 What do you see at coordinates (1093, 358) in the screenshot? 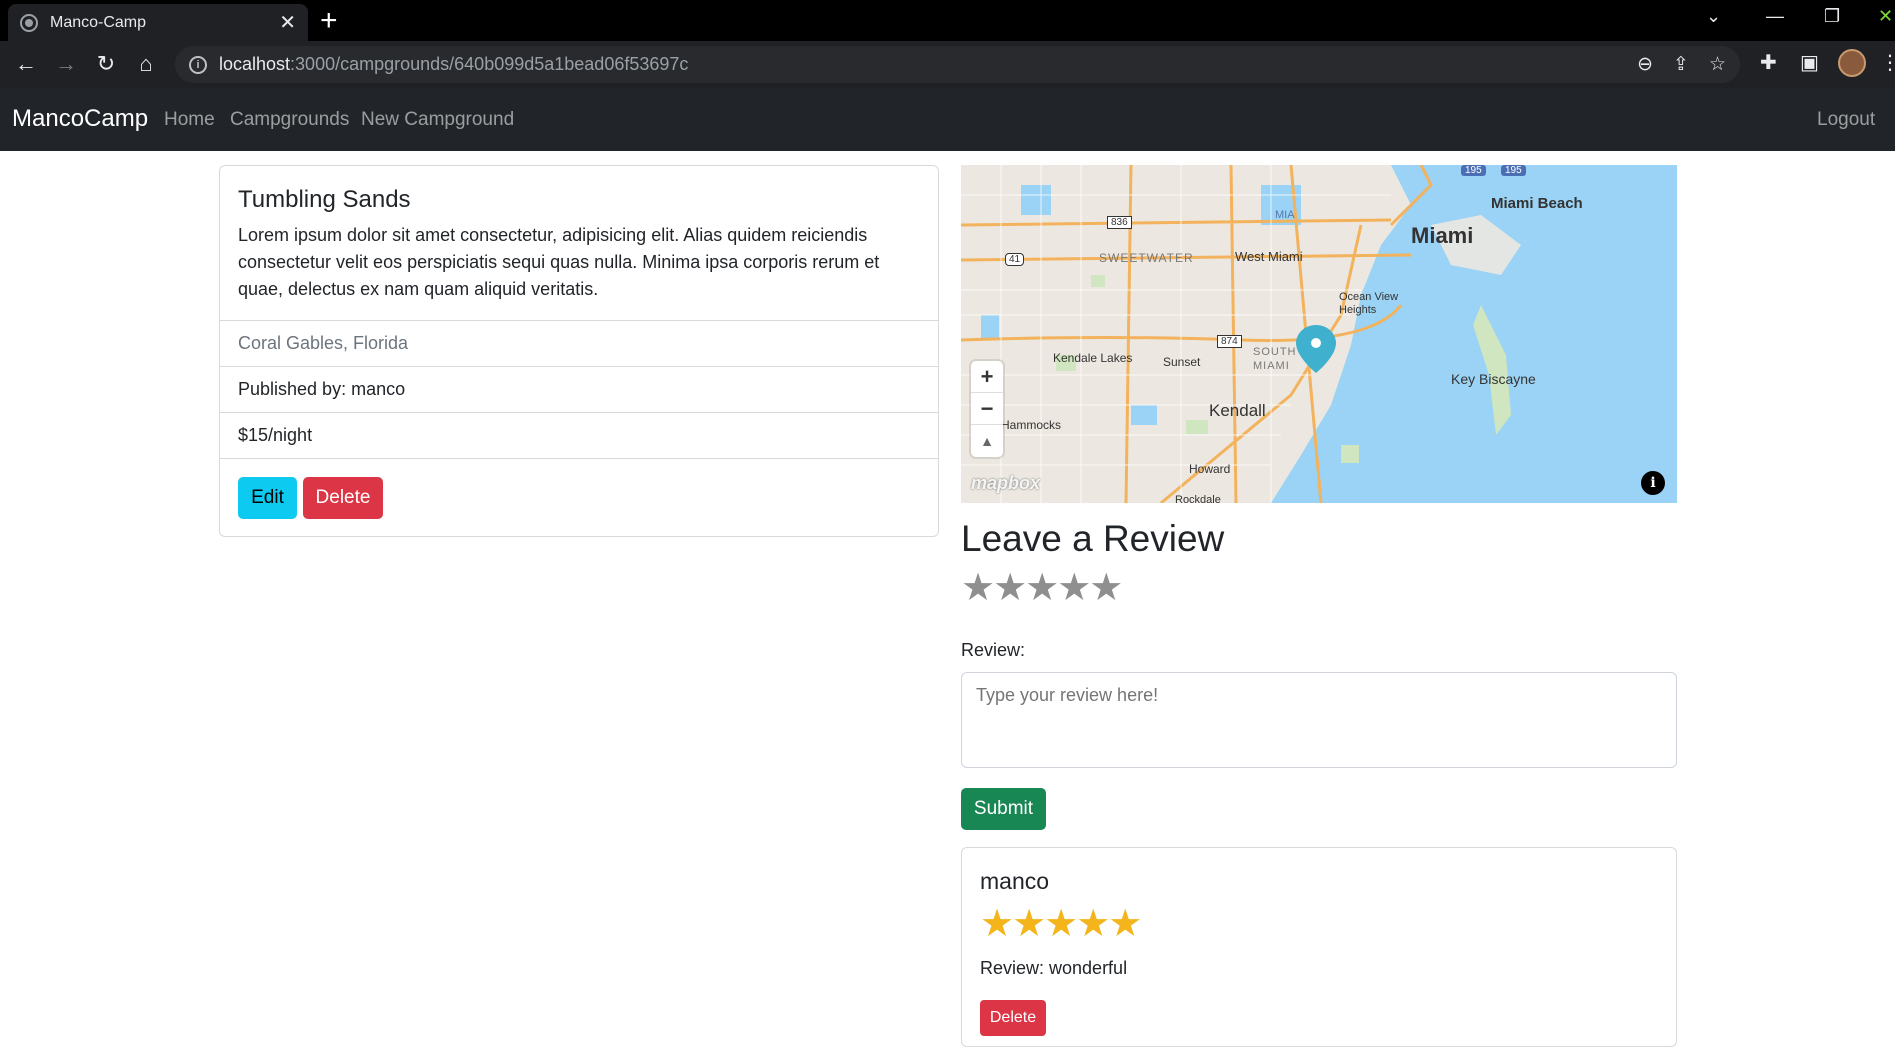
I see `map-label: Kendale Lakes` at bounding box center [1093, 358].